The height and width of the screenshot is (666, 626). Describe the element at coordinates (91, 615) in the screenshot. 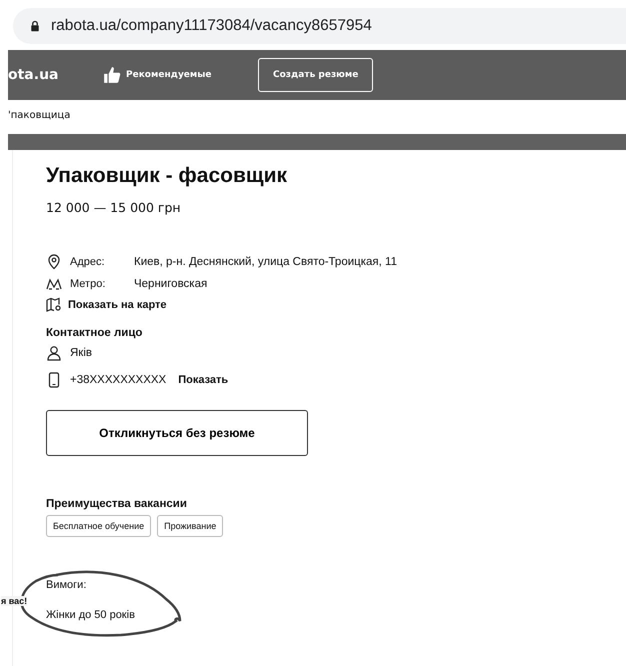

I see `requirement-text: Жінки до 50 років` at that location.